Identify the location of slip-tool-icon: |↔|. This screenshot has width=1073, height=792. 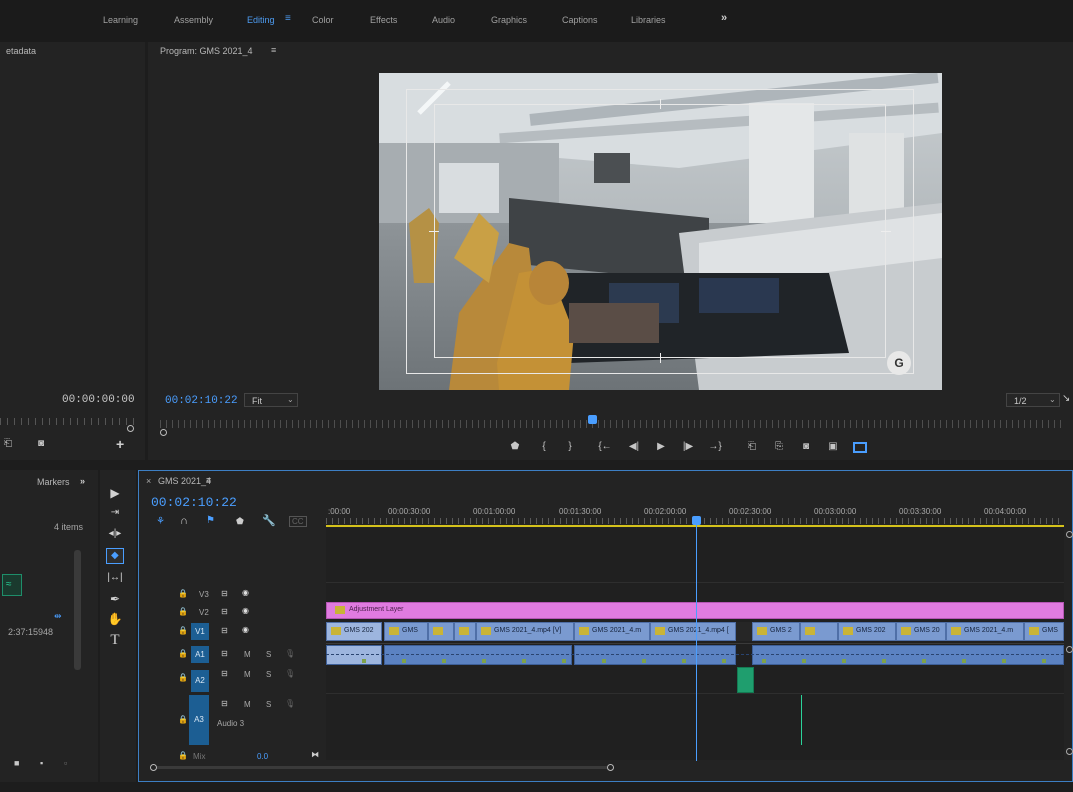
(115, 577).